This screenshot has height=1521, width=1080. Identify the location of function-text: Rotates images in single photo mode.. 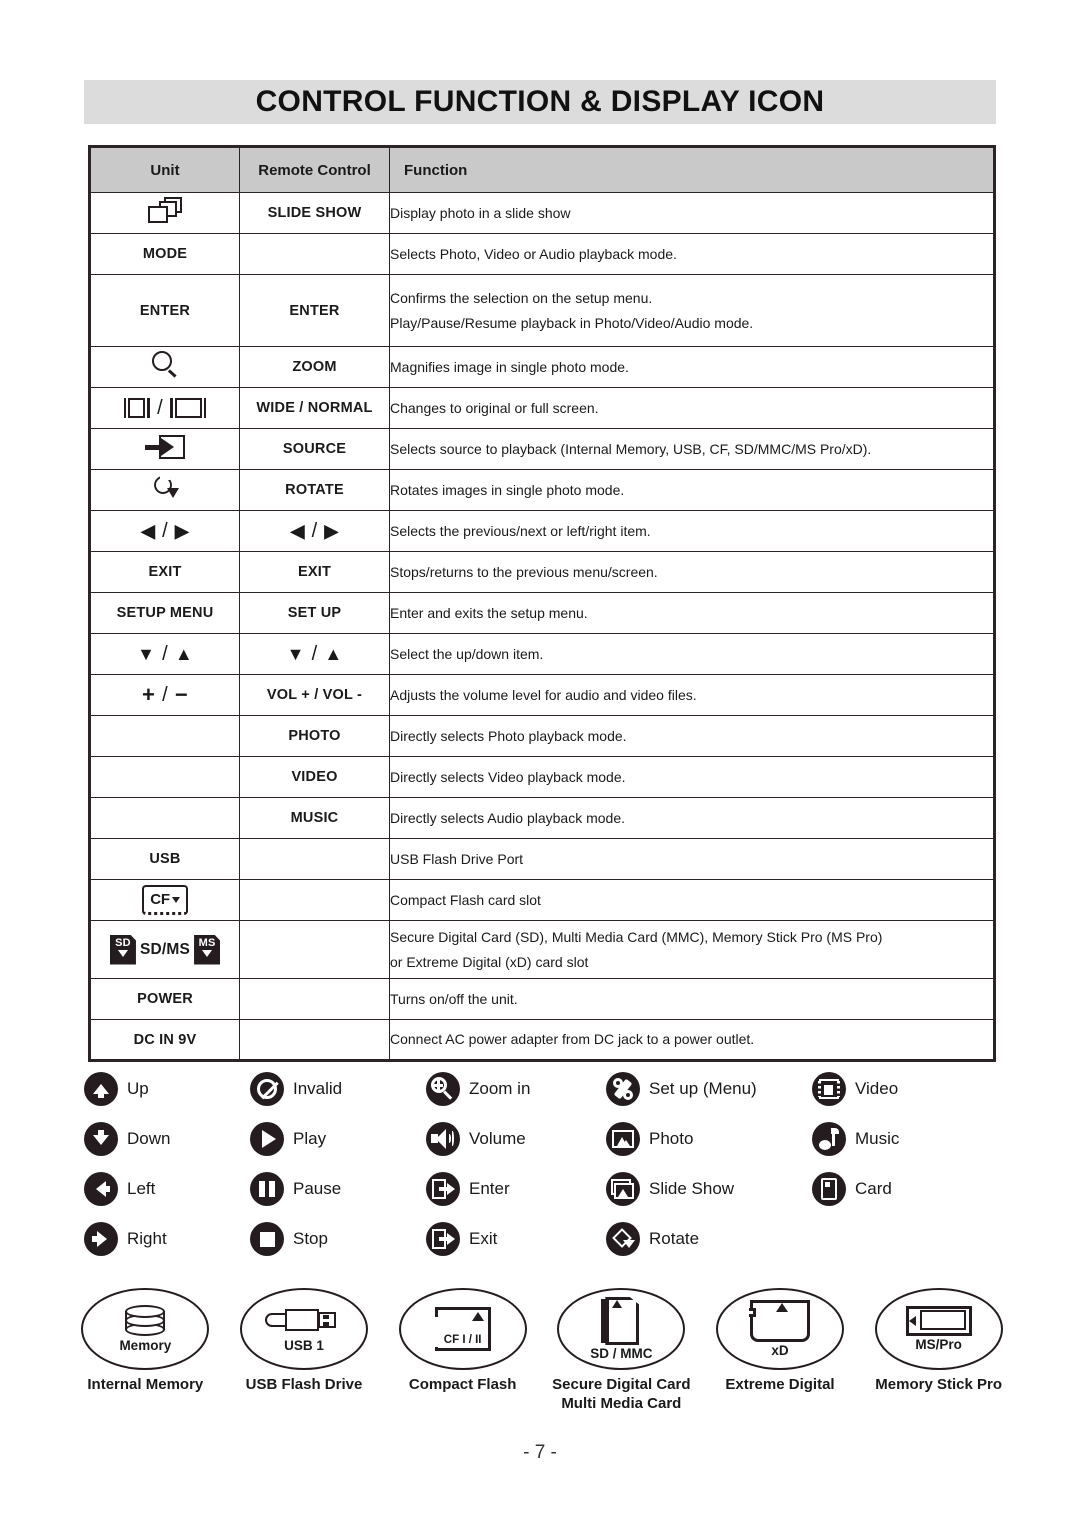
(507, 489).